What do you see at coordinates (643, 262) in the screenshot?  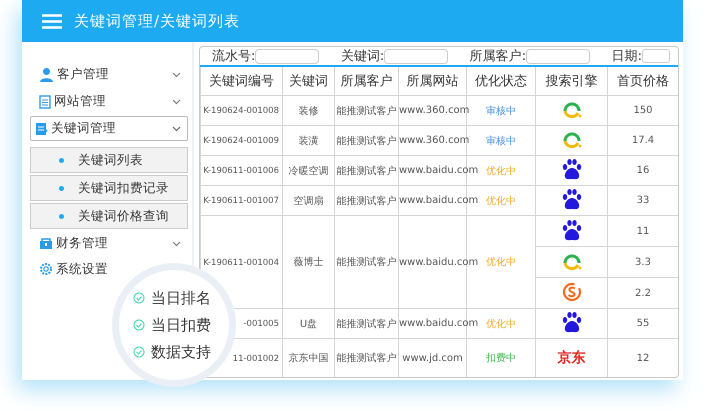 I see `table-cell: 3.3` at bounding box center [643, 262].